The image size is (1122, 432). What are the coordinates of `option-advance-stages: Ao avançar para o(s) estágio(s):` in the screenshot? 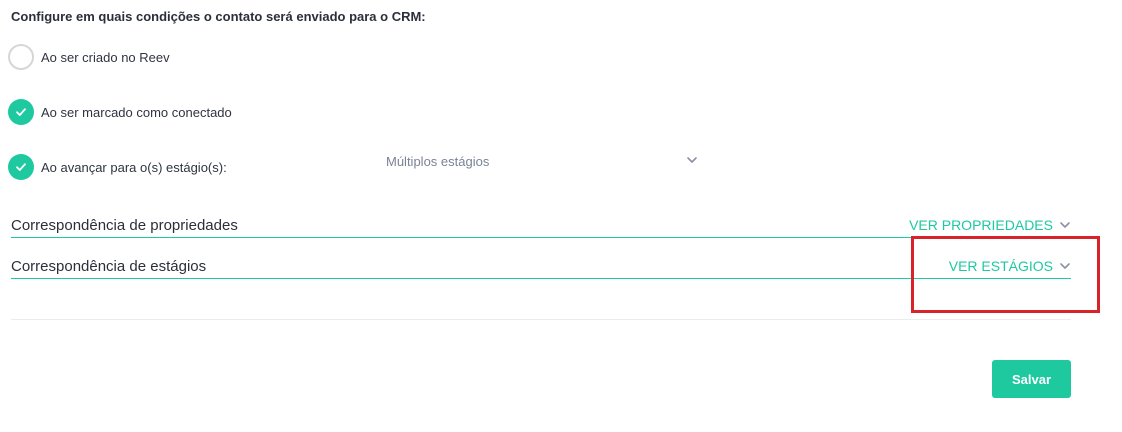 It's located at (117, 167).